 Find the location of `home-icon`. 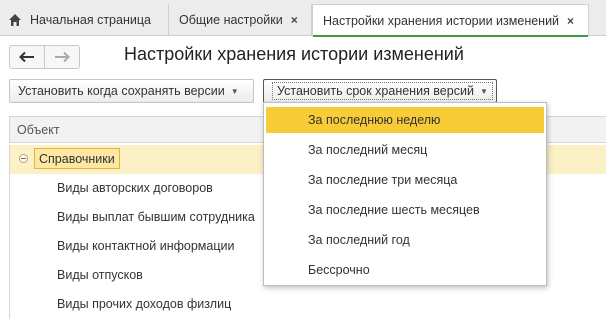

home-icon is located at coordinates (15, 19).